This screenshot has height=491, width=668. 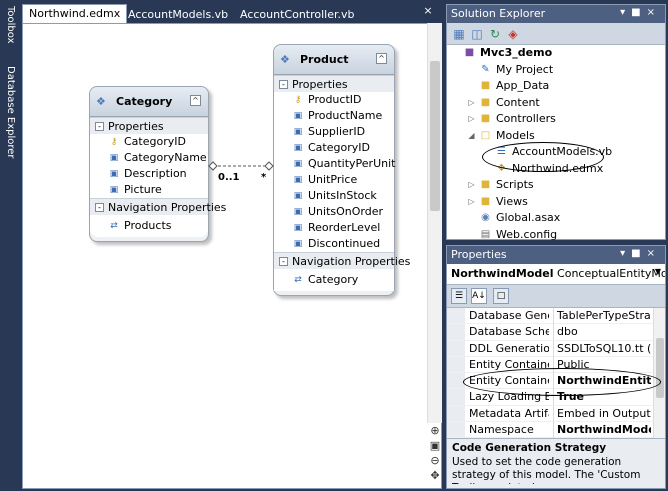 I want to click on property-grid-row: DDL Generation T SSDLToSQL10.tt (VS), so click(x=556, y=348).